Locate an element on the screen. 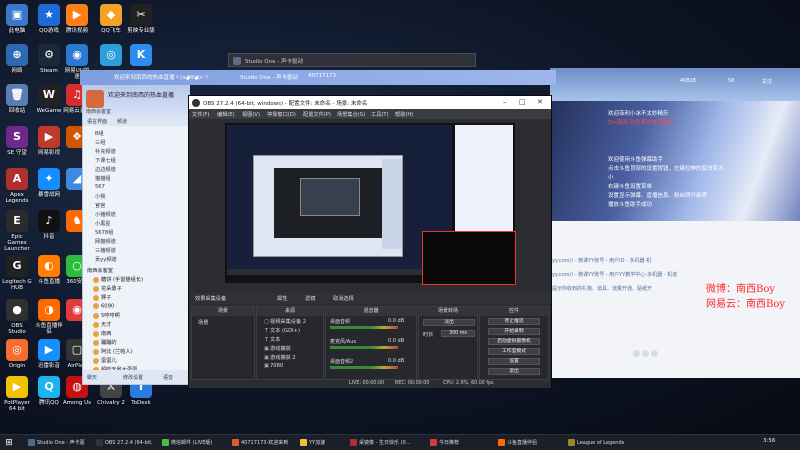 This screenshot has width=800, height=450. scene-item: 场景 is located at coordinates (203, 322).